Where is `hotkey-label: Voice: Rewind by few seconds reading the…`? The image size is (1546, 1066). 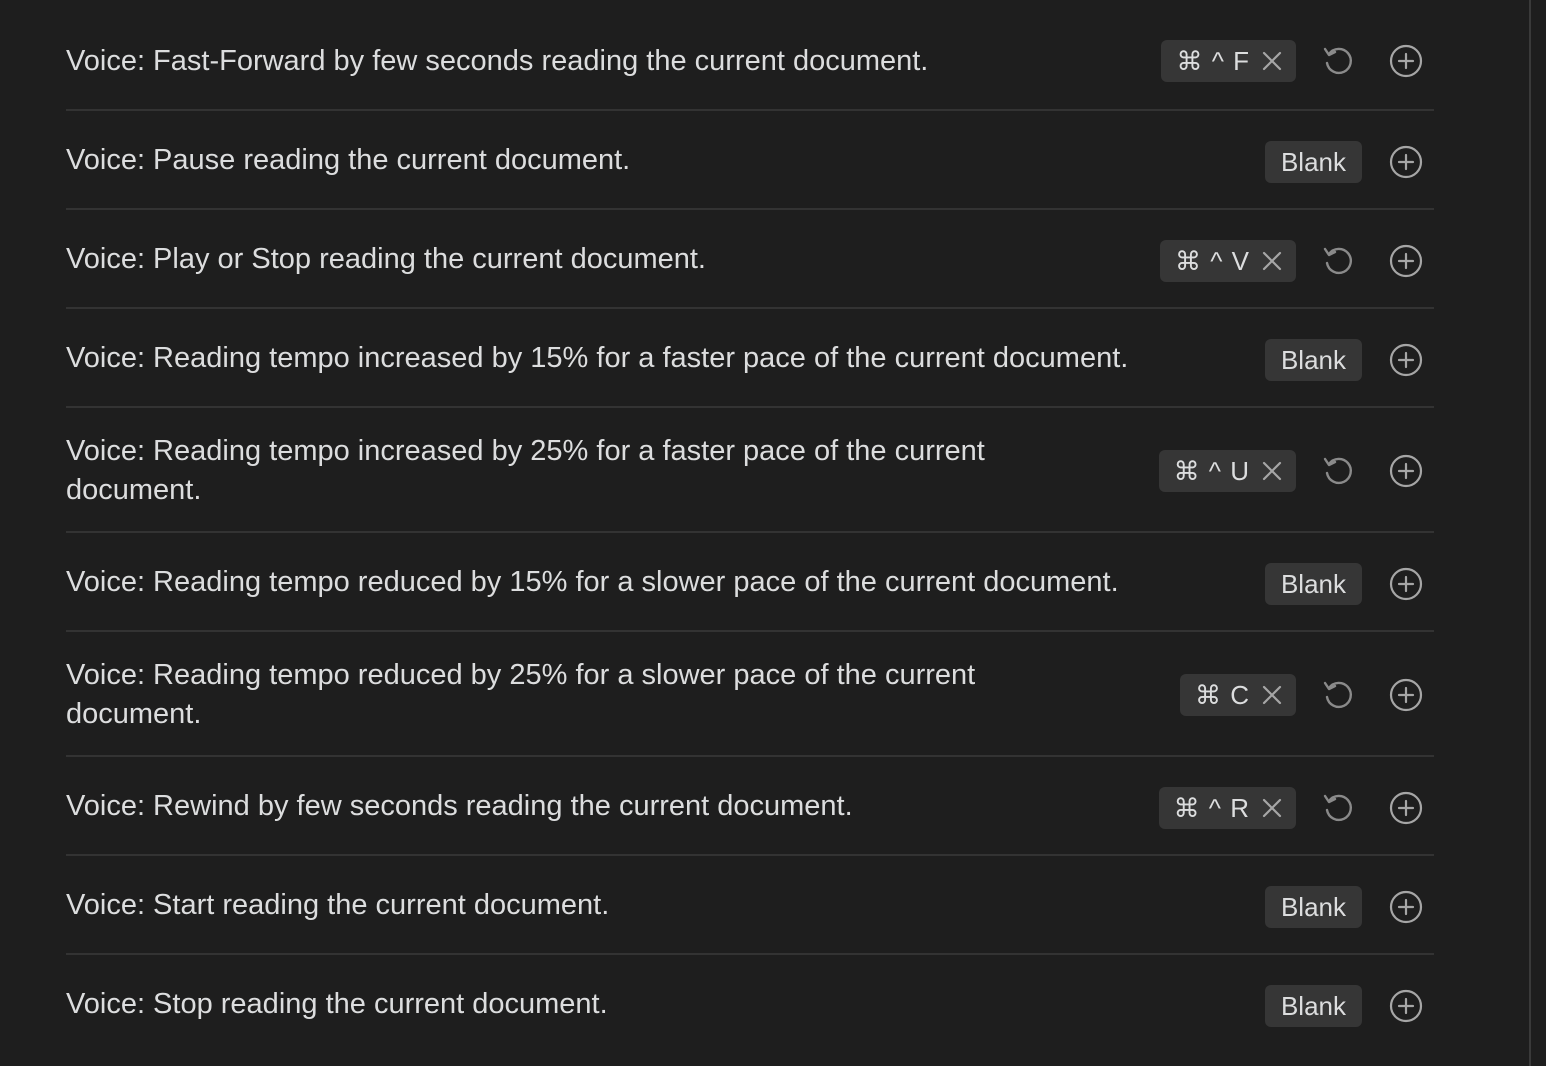 hotkey-label: Voice: Rewind by few seconds reading the… is located at coordinates (459, 806).